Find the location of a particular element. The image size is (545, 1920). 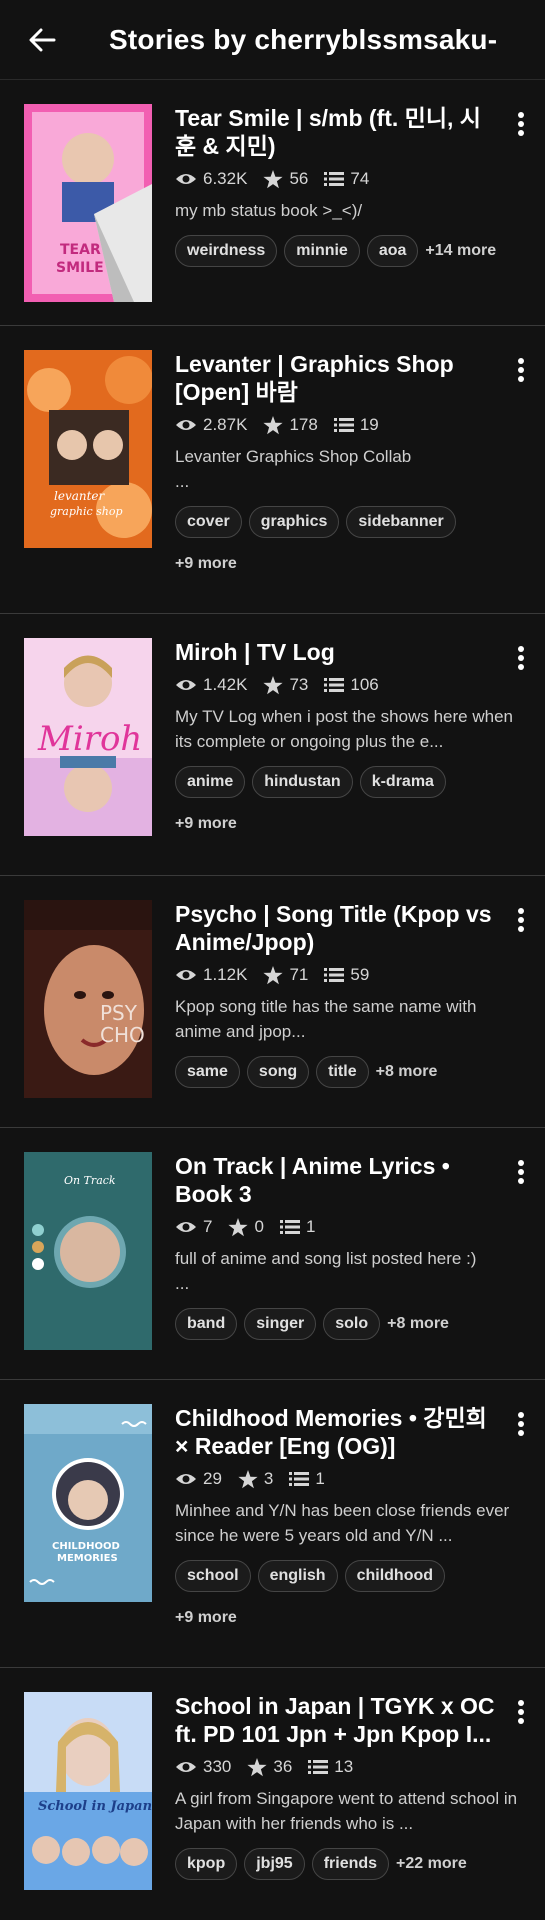

story-title: Psycho | Song Title (Kpop vs Anime/Jpop) is located at coordinates (335, 928).